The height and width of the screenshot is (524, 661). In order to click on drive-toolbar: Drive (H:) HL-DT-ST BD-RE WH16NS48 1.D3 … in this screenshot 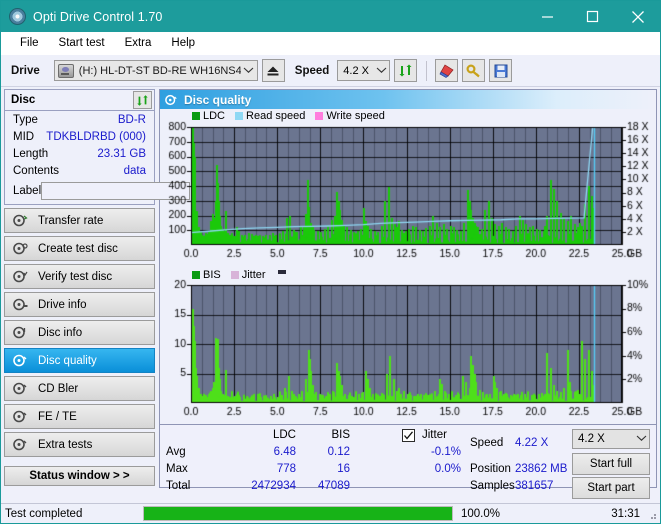, I will do `click(330, 71)`.